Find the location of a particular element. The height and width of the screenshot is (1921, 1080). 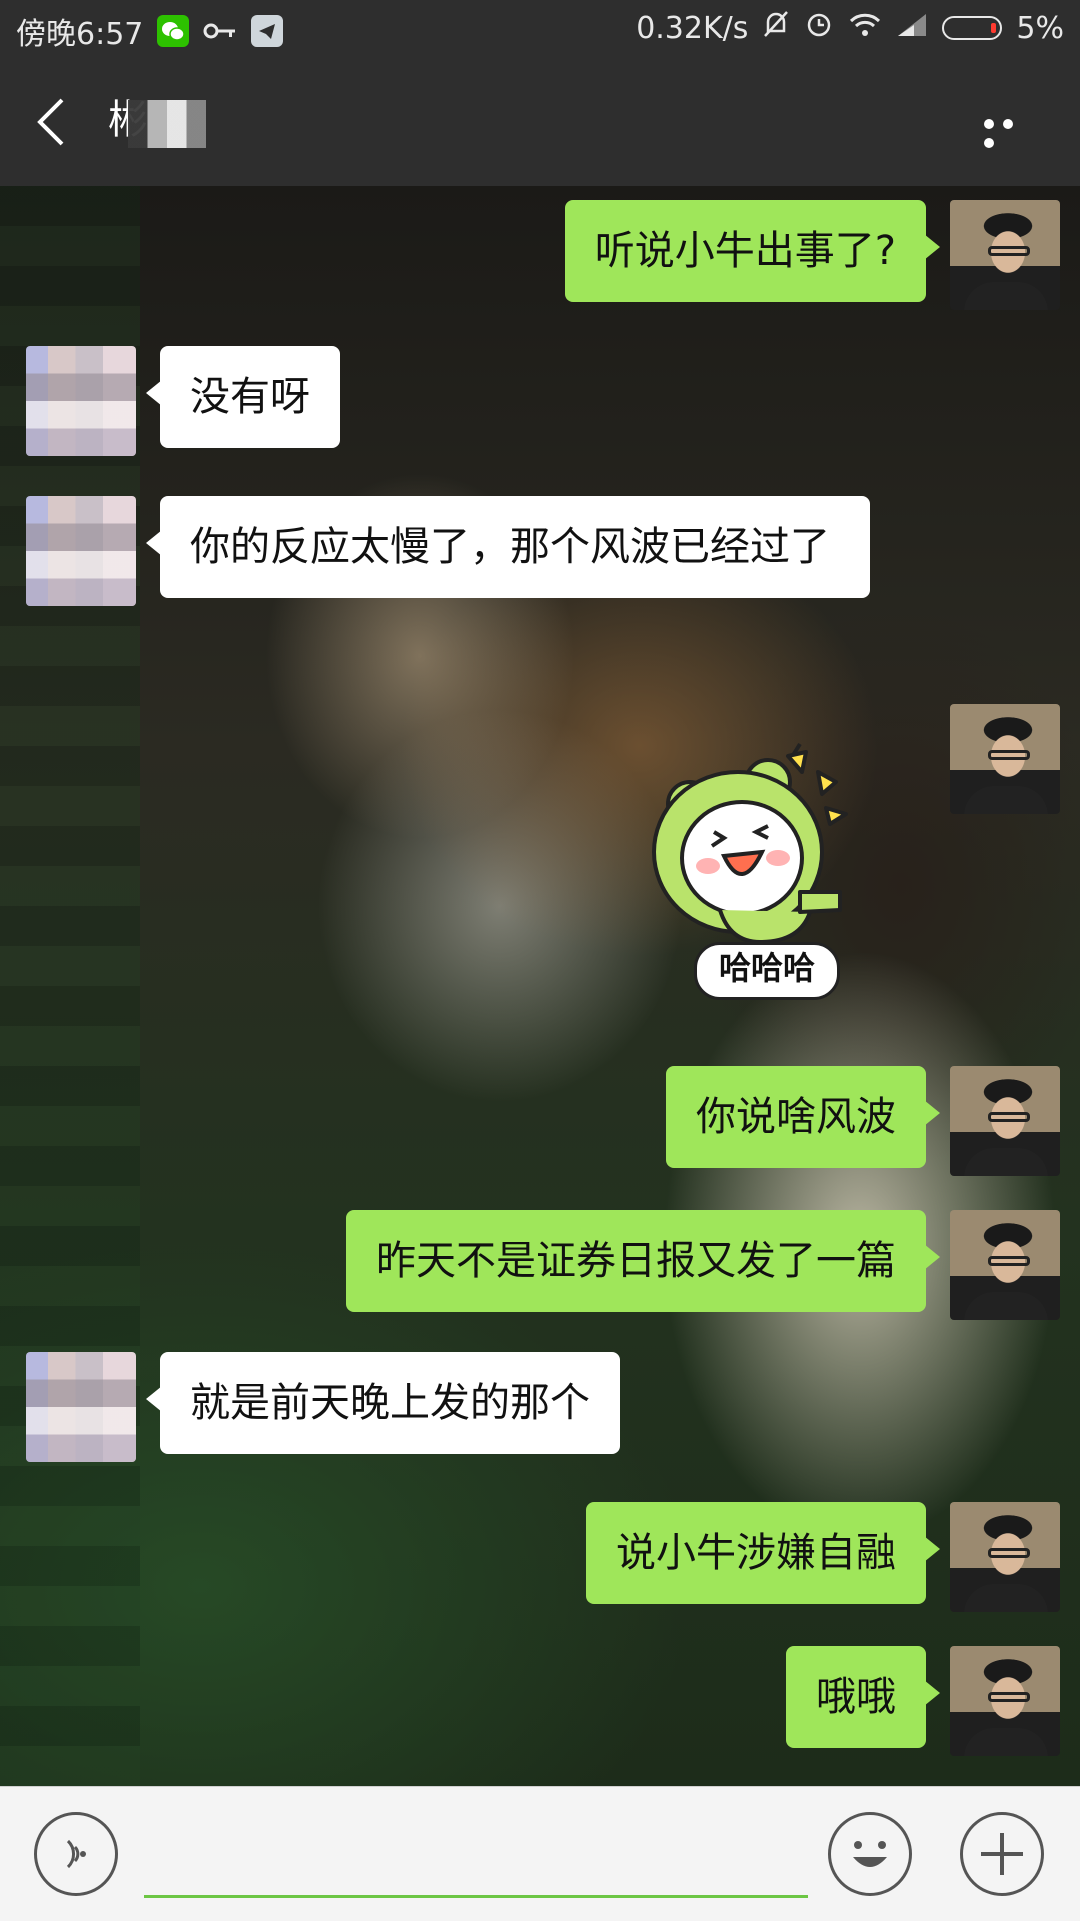

back-arrow-icon is located at coordinates (52, 122).